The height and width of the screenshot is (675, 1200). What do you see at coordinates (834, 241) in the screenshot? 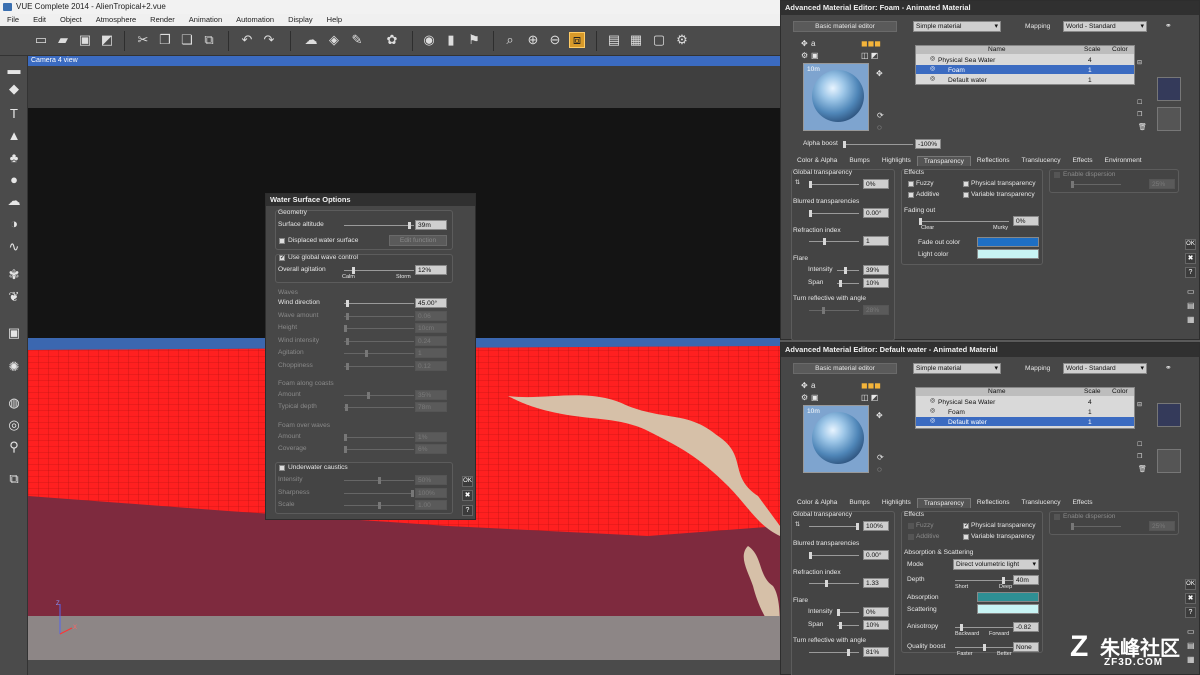
I see `refraction-slider` at bounding box center [834, 241].